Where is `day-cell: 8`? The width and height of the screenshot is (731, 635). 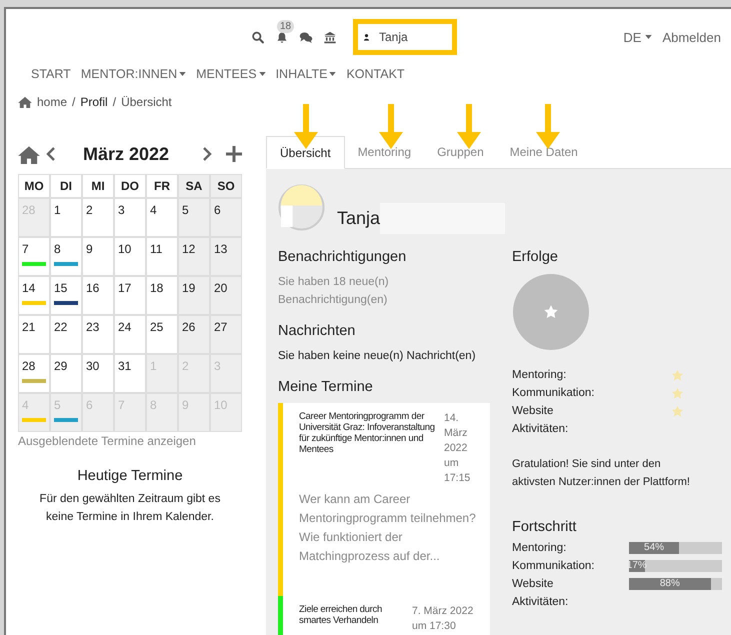 day-cell: 8 is located at coordinates (66, 256).